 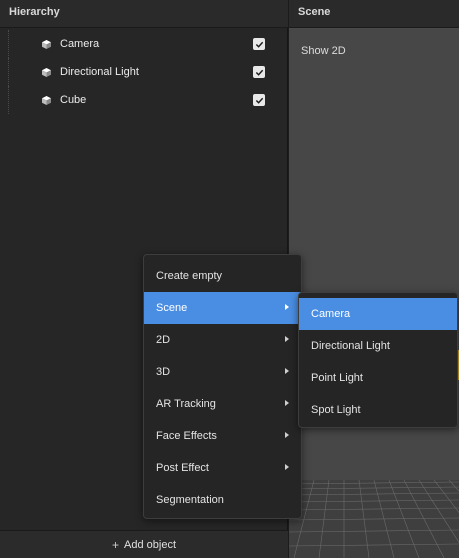 I want to click on menu-item-face-effects: Face Effects, so click(x=222, y=436).